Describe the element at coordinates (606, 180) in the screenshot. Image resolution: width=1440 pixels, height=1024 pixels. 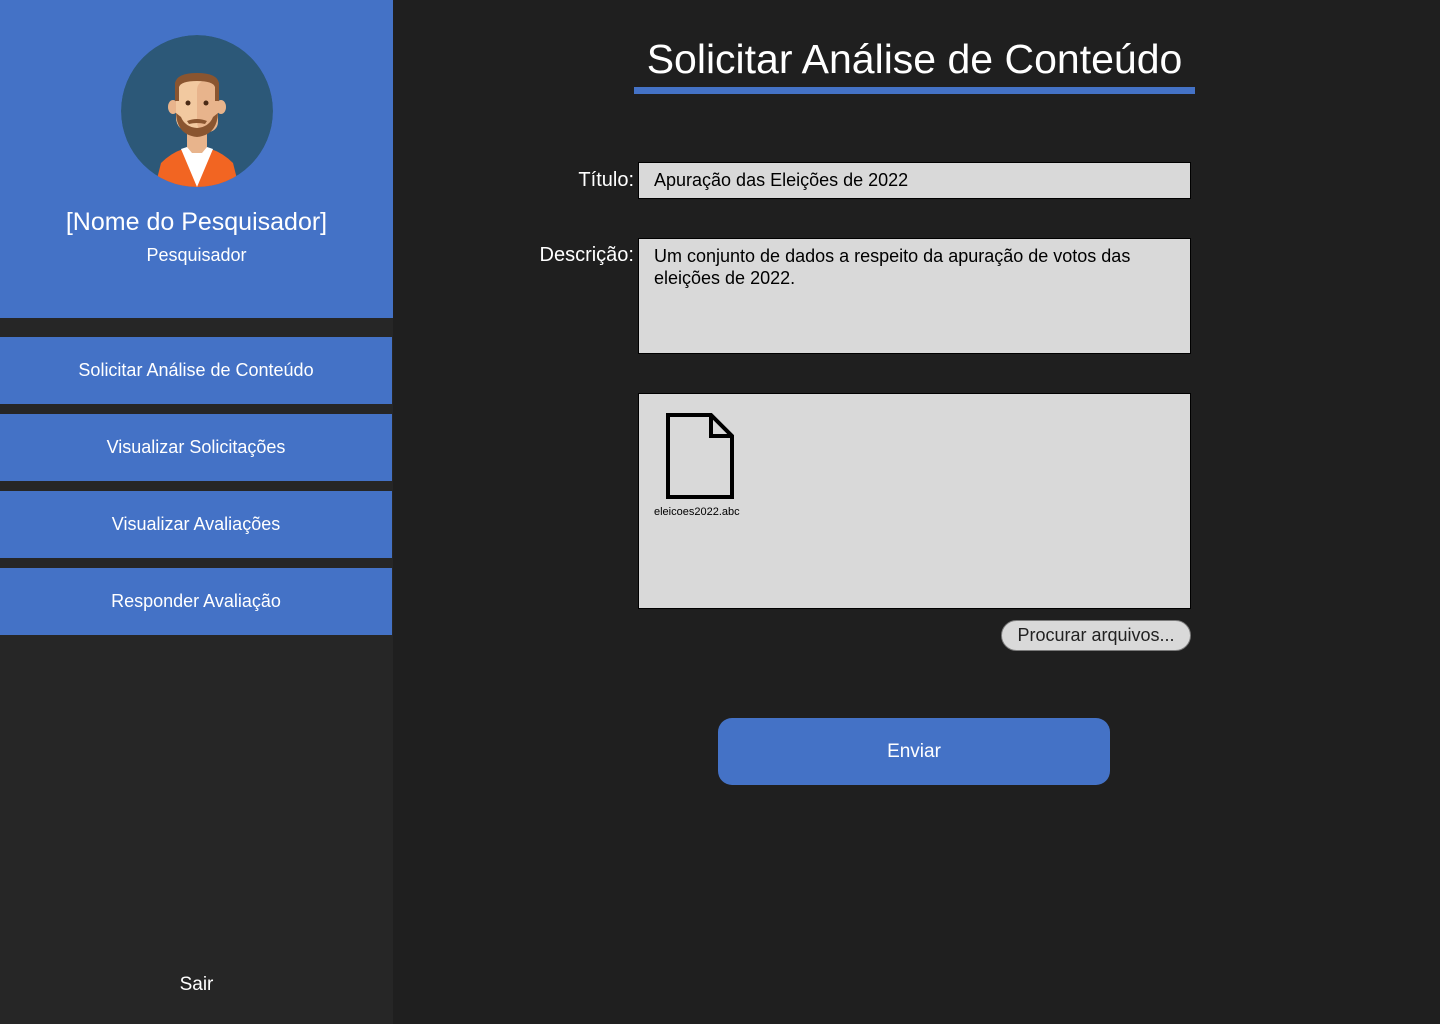
I see `title-label: Título:` at that location.